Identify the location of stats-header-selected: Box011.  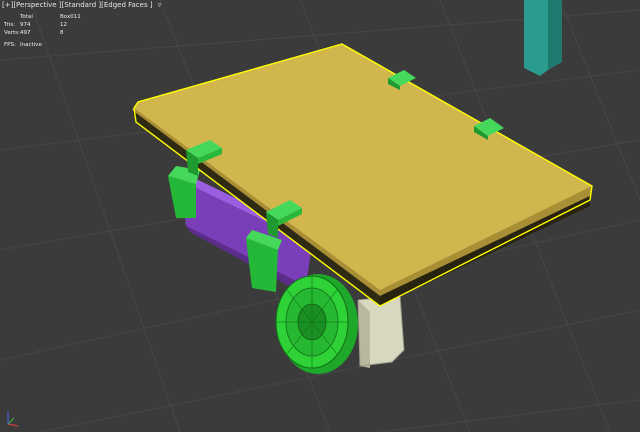
(70, 17).